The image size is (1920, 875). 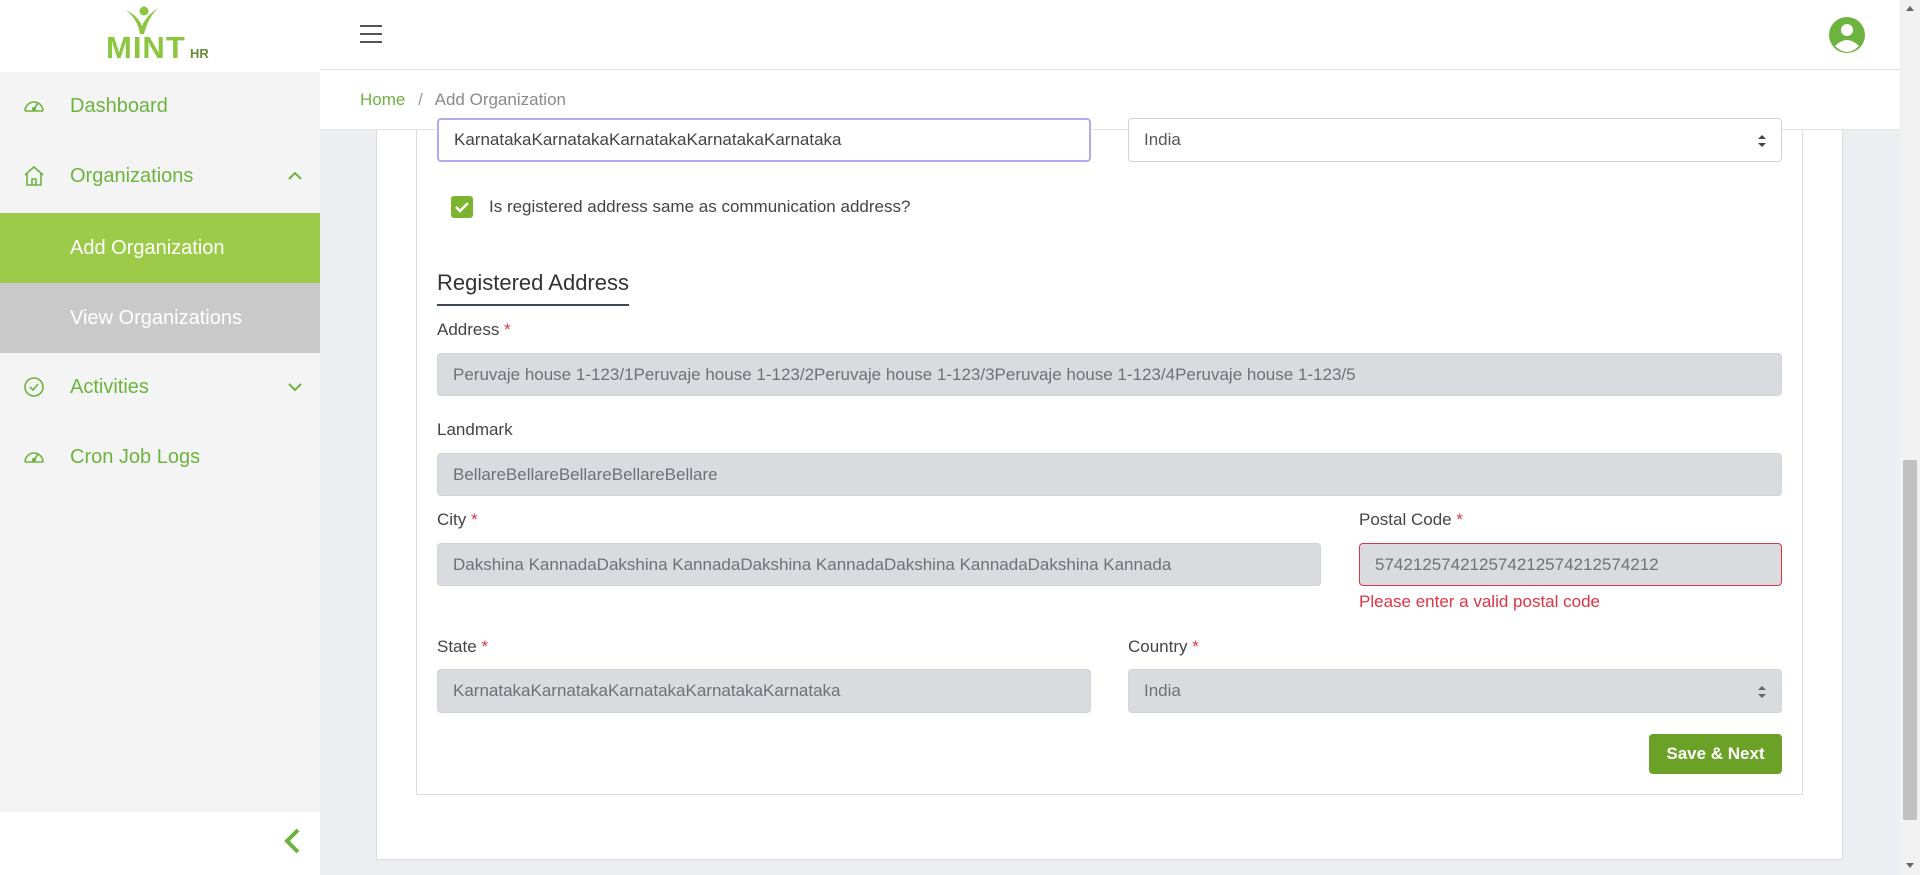 What do you see at coordinates (1163, 646) in the screenshot?
I see `country-label: Country *` at bounding box center [1163, 646].